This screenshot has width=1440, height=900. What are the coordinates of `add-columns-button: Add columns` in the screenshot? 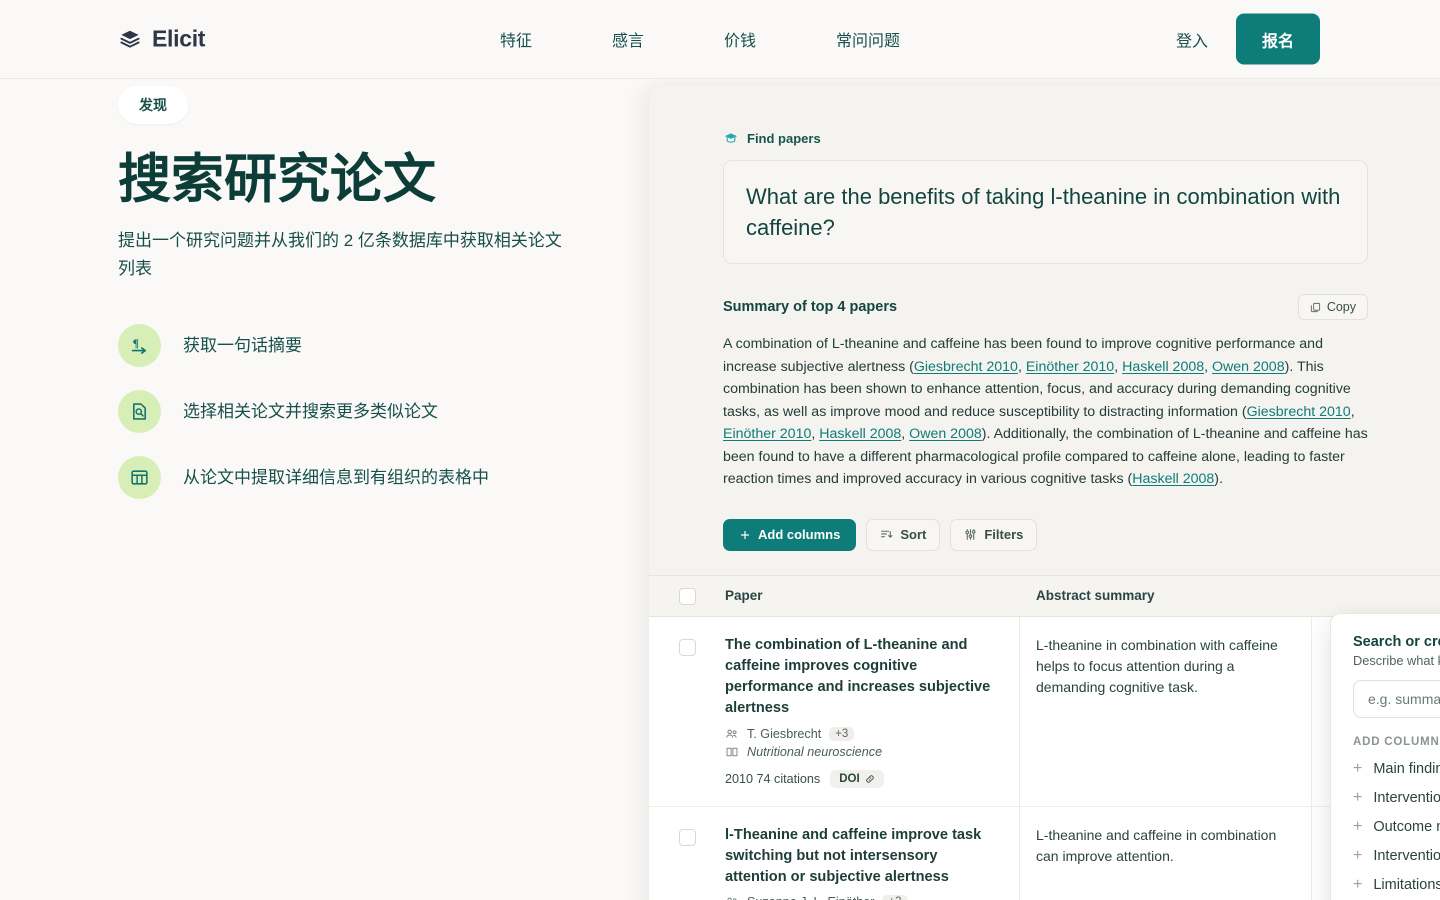 It's located at (790, 534).